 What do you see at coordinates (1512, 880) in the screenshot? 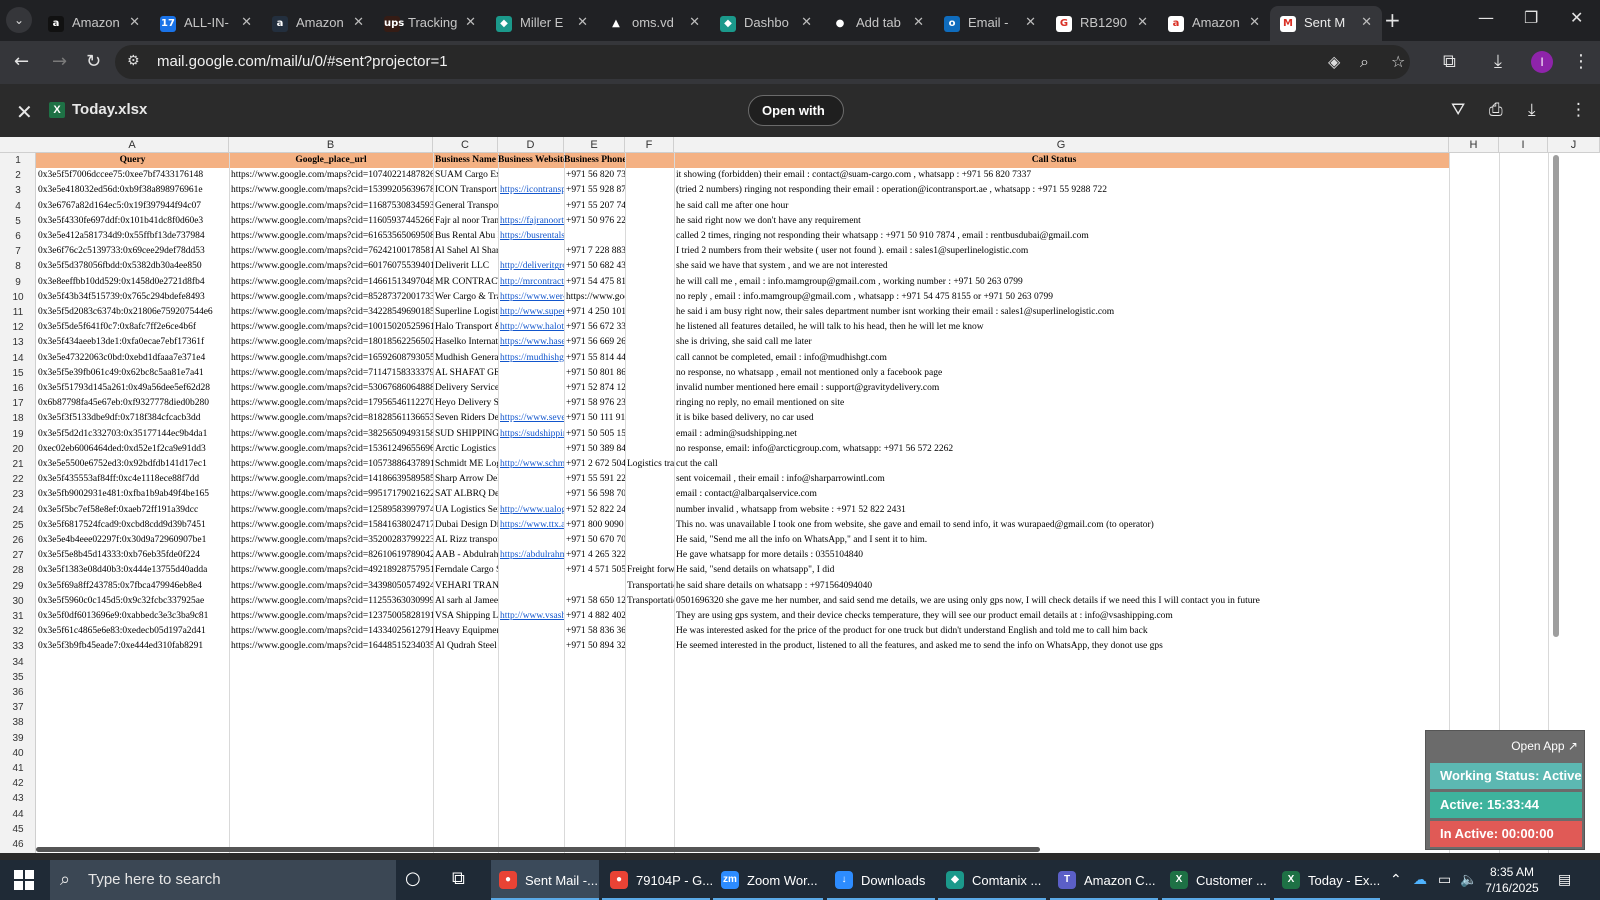
I see `clock: 8:35 AM 7/16/2025` at bounding box center [1512, 880].